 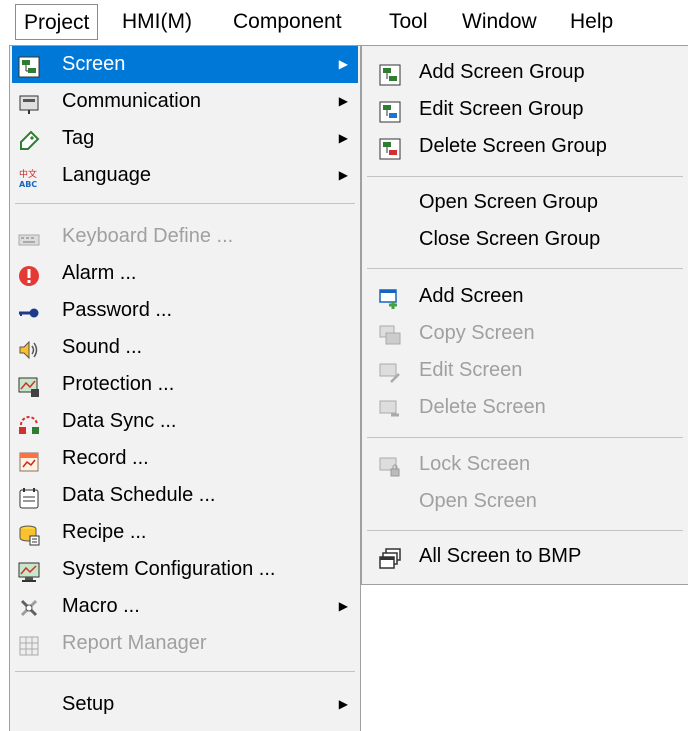 I want to click on menu-item-add-screen-group: Add Screen Group, so click(x=525, y=72).